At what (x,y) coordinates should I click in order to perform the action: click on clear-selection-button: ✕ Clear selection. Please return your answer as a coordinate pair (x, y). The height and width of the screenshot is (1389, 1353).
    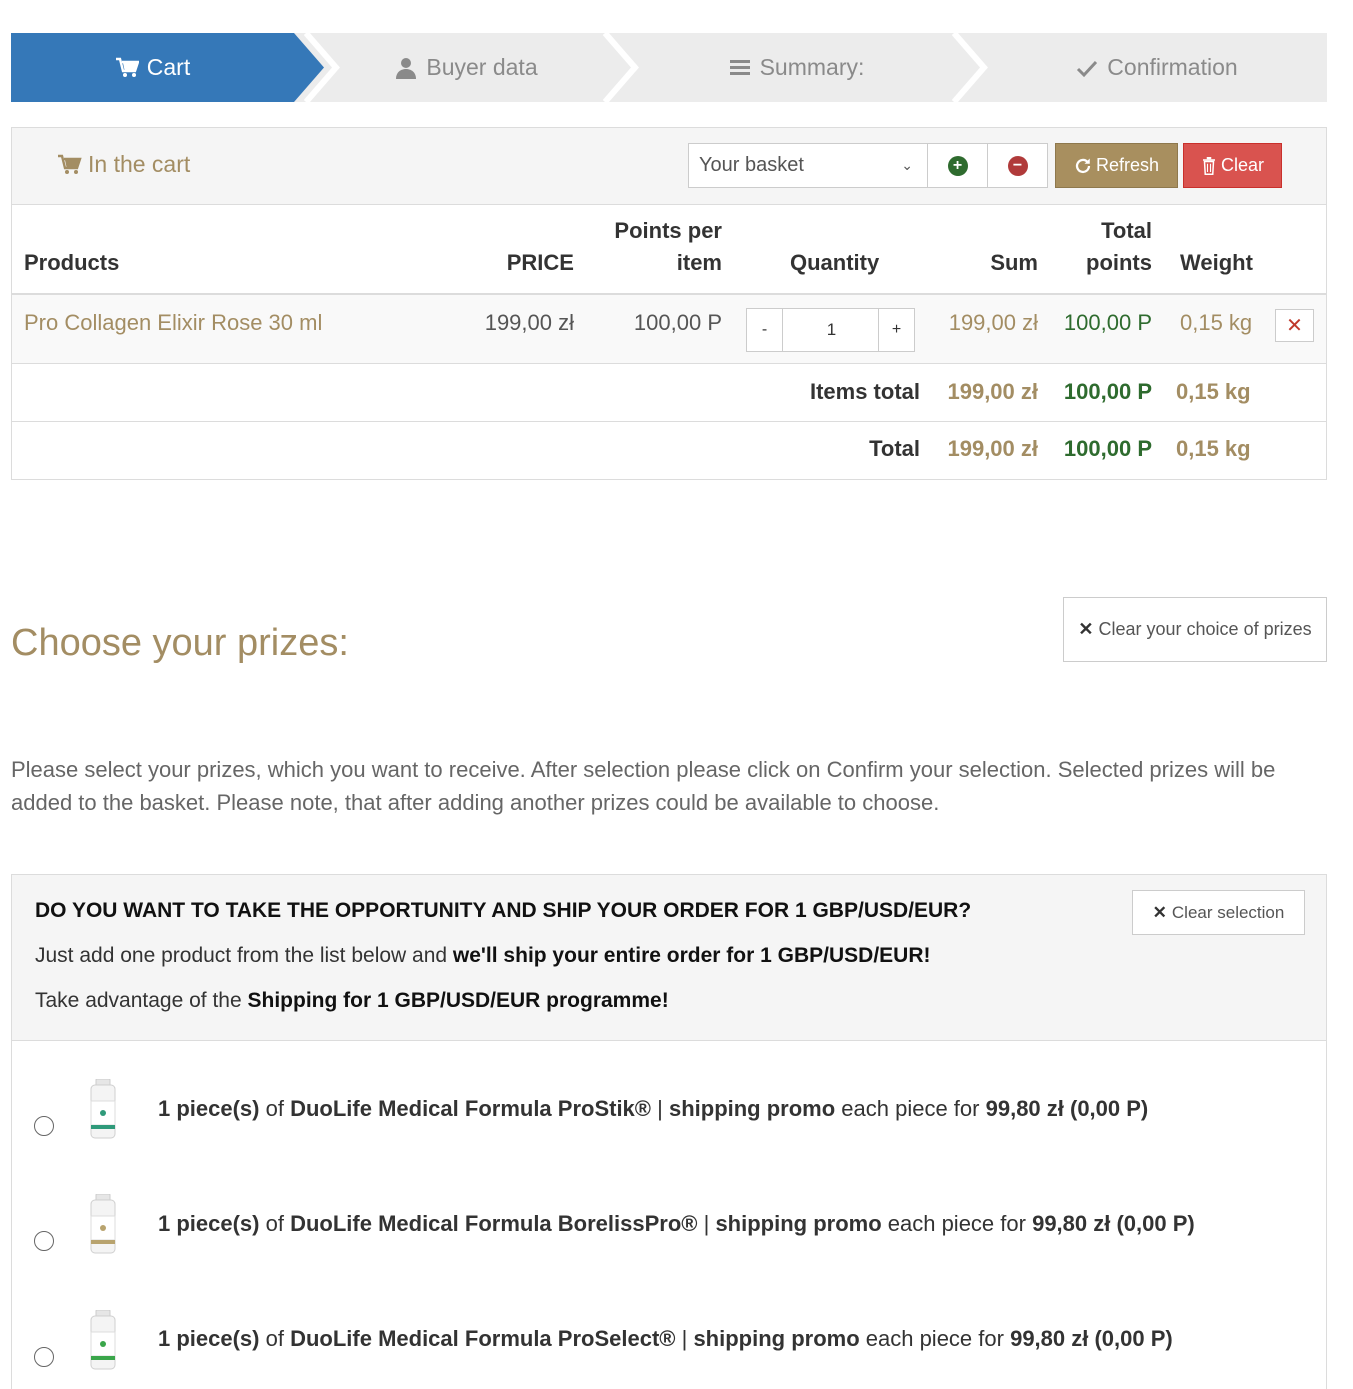
    Looking at the image, I should click on (1218, 912).